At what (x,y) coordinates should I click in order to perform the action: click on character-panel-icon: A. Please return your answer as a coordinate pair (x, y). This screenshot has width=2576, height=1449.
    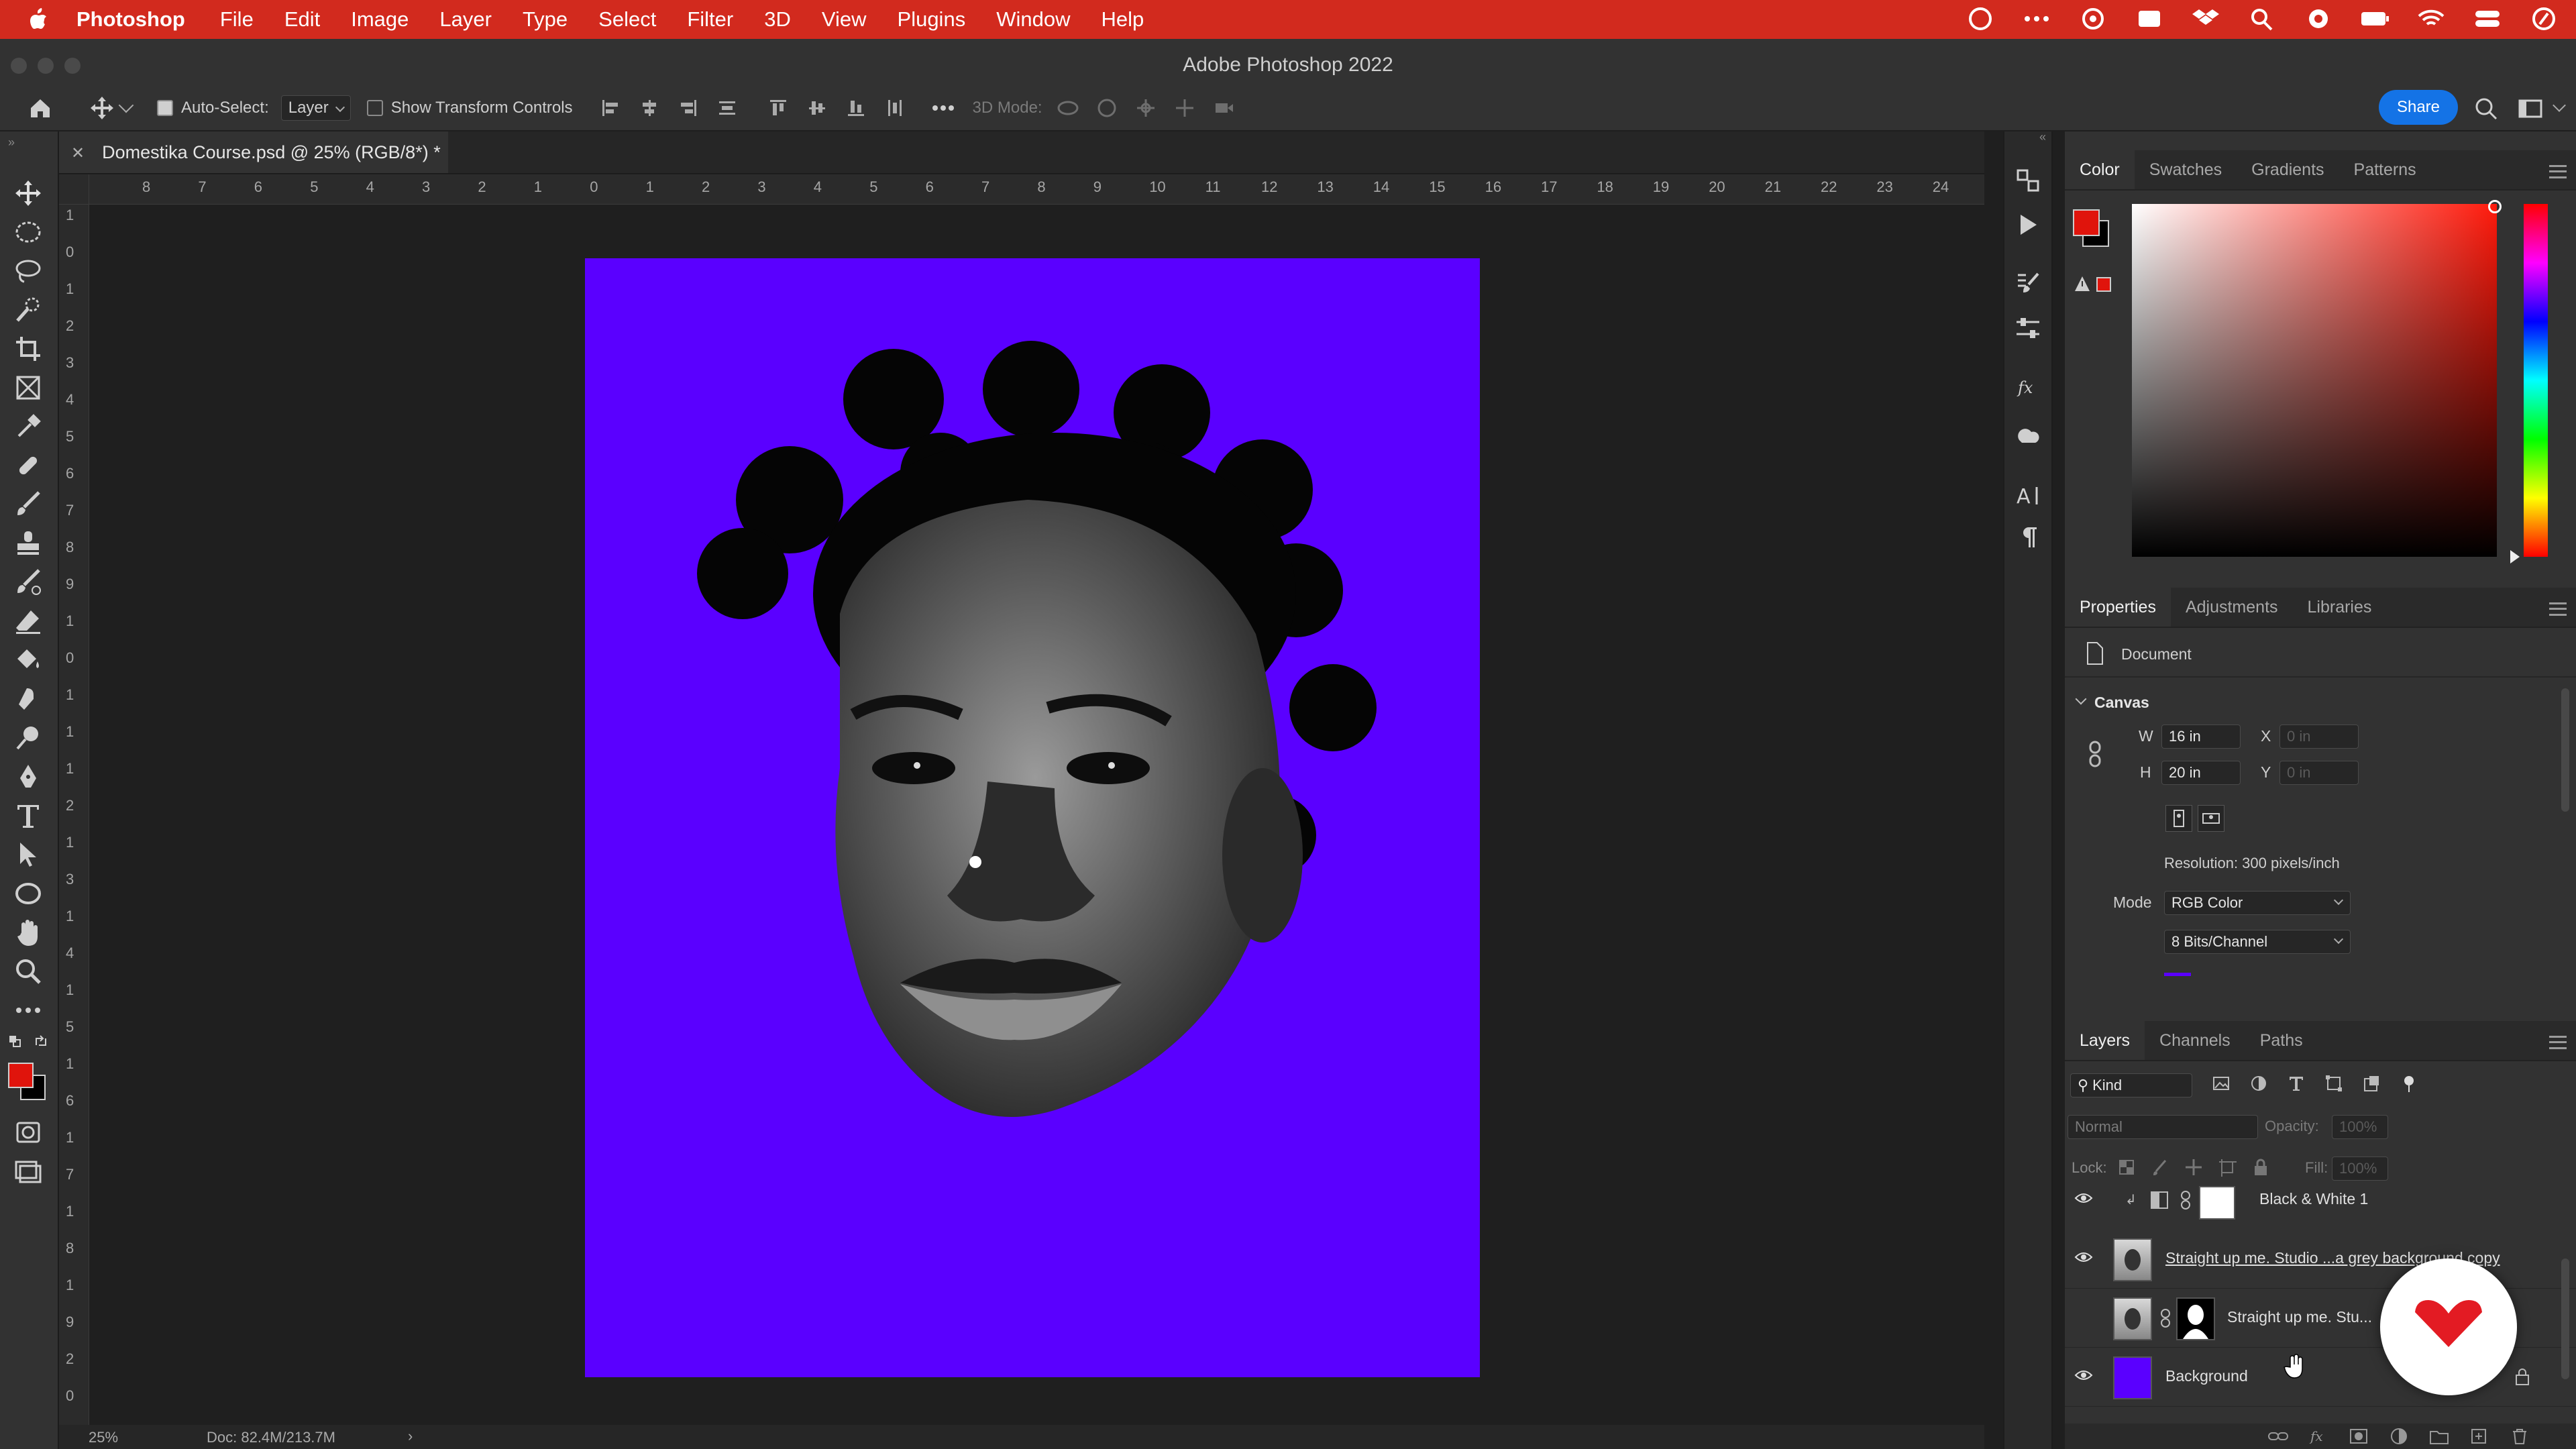
    Looking at the image, I should click on (2028, 496).